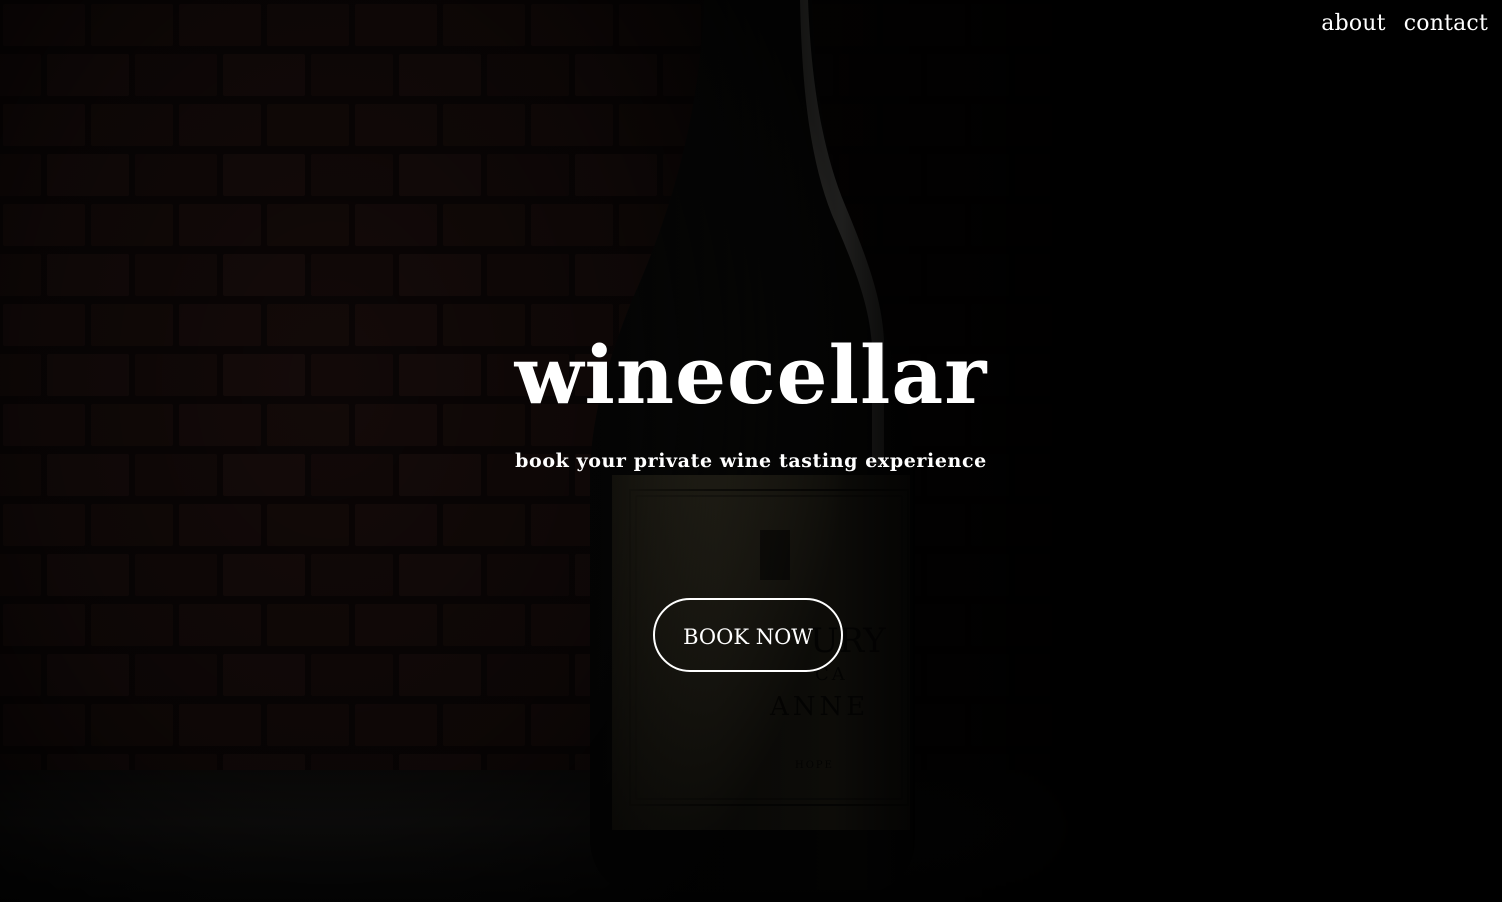 The height and width of the screenshot is (902, 1502). I want to click on top-nav: about contact, so click(1404, 24).